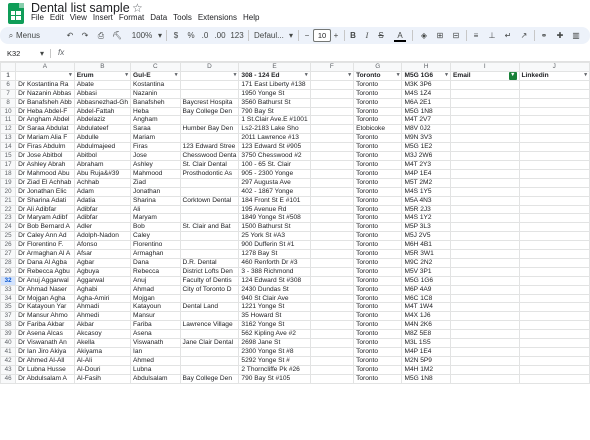  What do you see at coordinates (209, 173) in the screenshot?
I see `table-cell: Prosthodontic As` at bounding box center [209, 173].